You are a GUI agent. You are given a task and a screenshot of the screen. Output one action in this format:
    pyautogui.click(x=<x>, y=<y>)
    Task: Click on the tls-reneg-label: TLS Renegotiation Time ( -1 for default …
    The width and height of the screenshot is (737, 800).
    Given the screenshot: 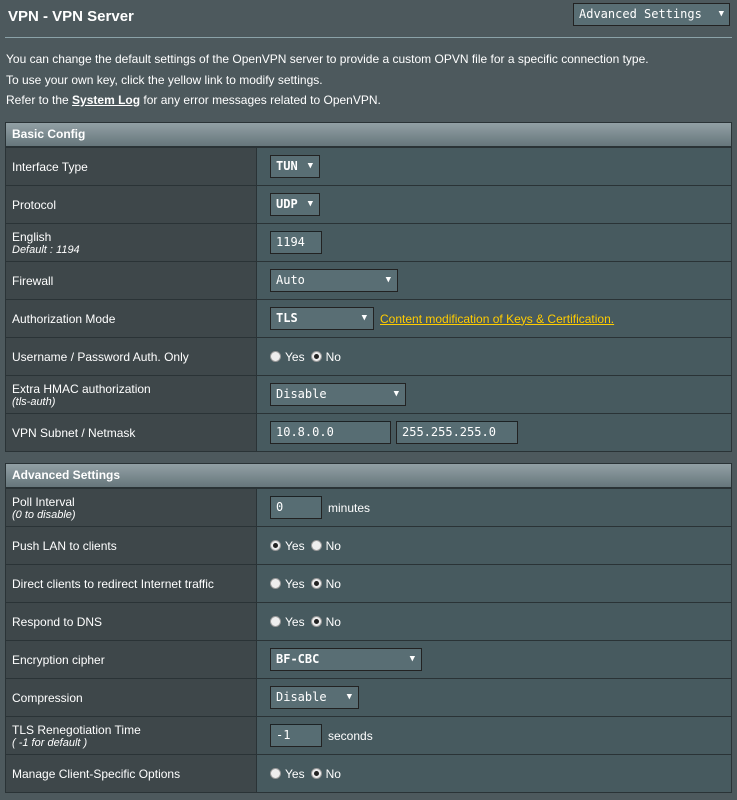 What is the action you would take?
    pyautogui.click(x=131, y=735)
    